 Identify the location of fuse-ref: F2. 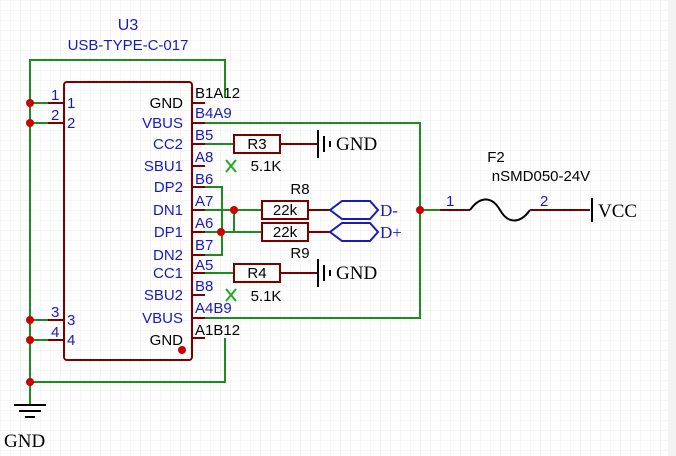
(496, 157).